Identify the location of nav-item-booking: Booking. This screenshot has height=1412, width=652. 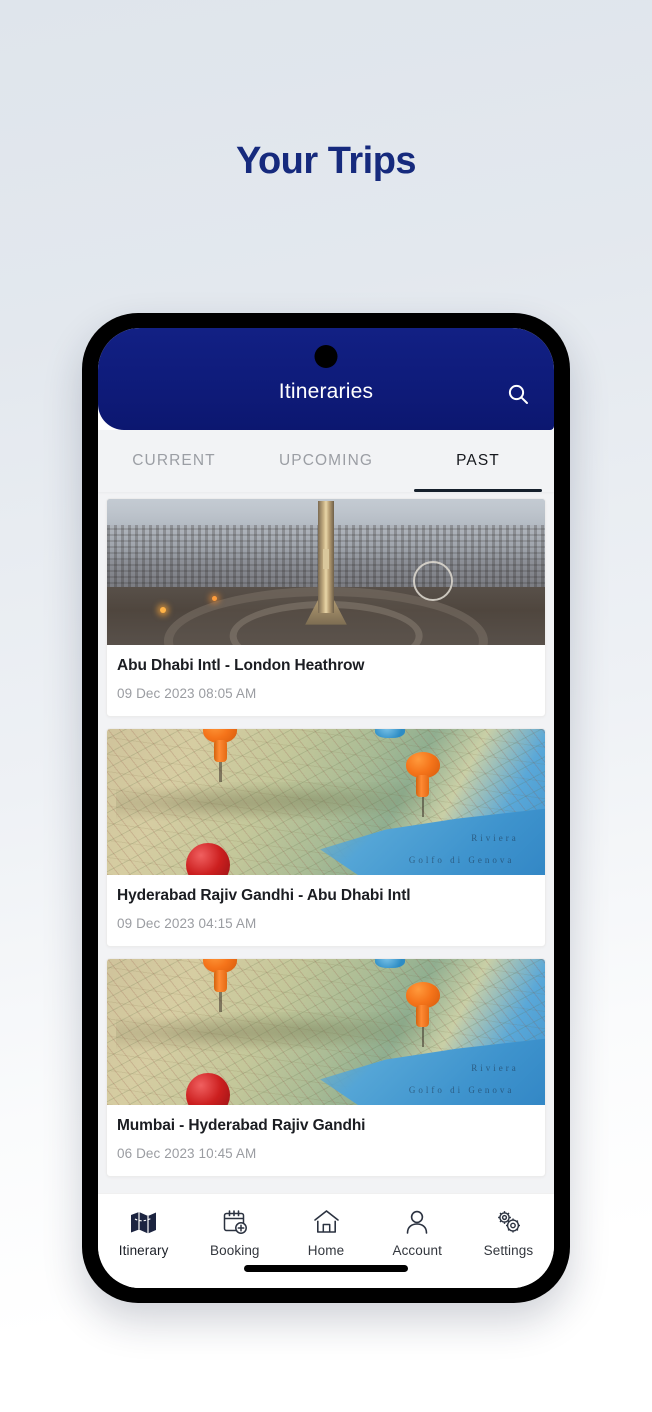
(234, 1232).